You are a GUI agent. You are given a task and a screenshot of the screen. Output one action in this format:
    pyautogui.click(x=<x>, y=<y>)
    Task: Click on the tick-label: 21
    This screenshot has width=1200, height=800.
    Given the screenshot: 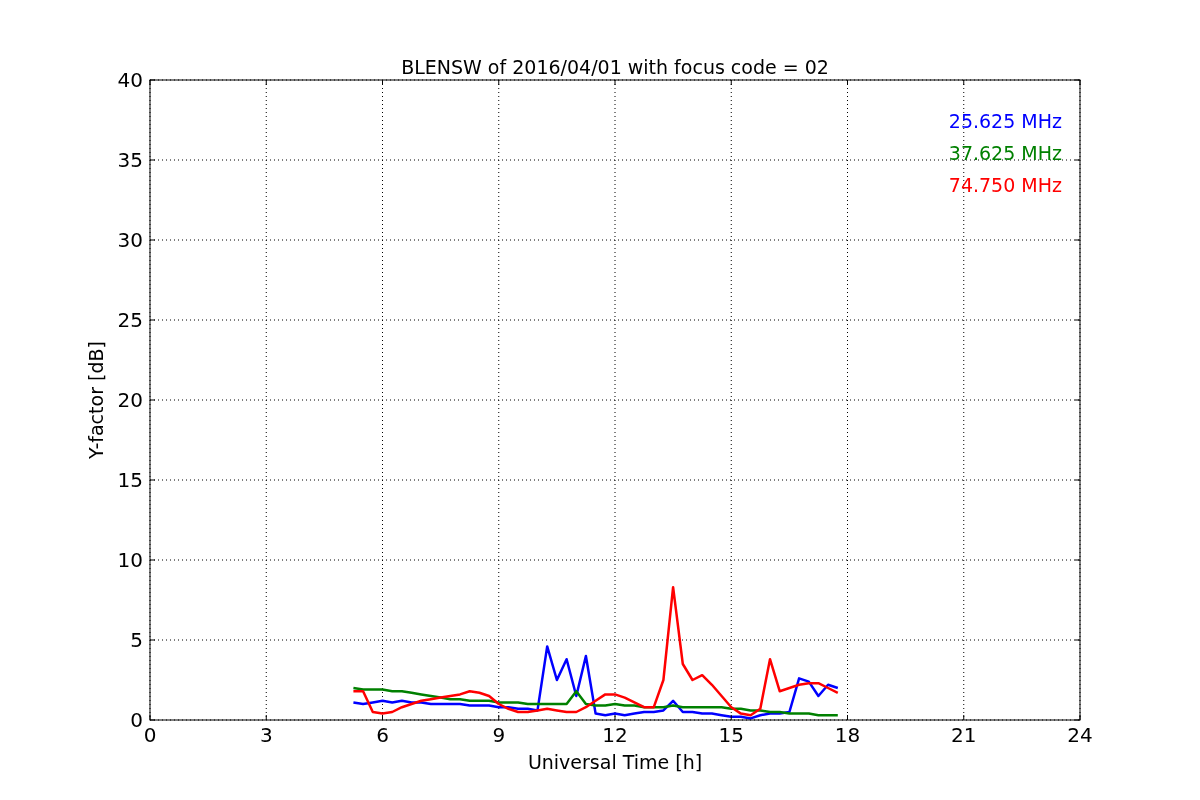 What is the action you would take?
    pyautogui.click(x=964, y=735)
    